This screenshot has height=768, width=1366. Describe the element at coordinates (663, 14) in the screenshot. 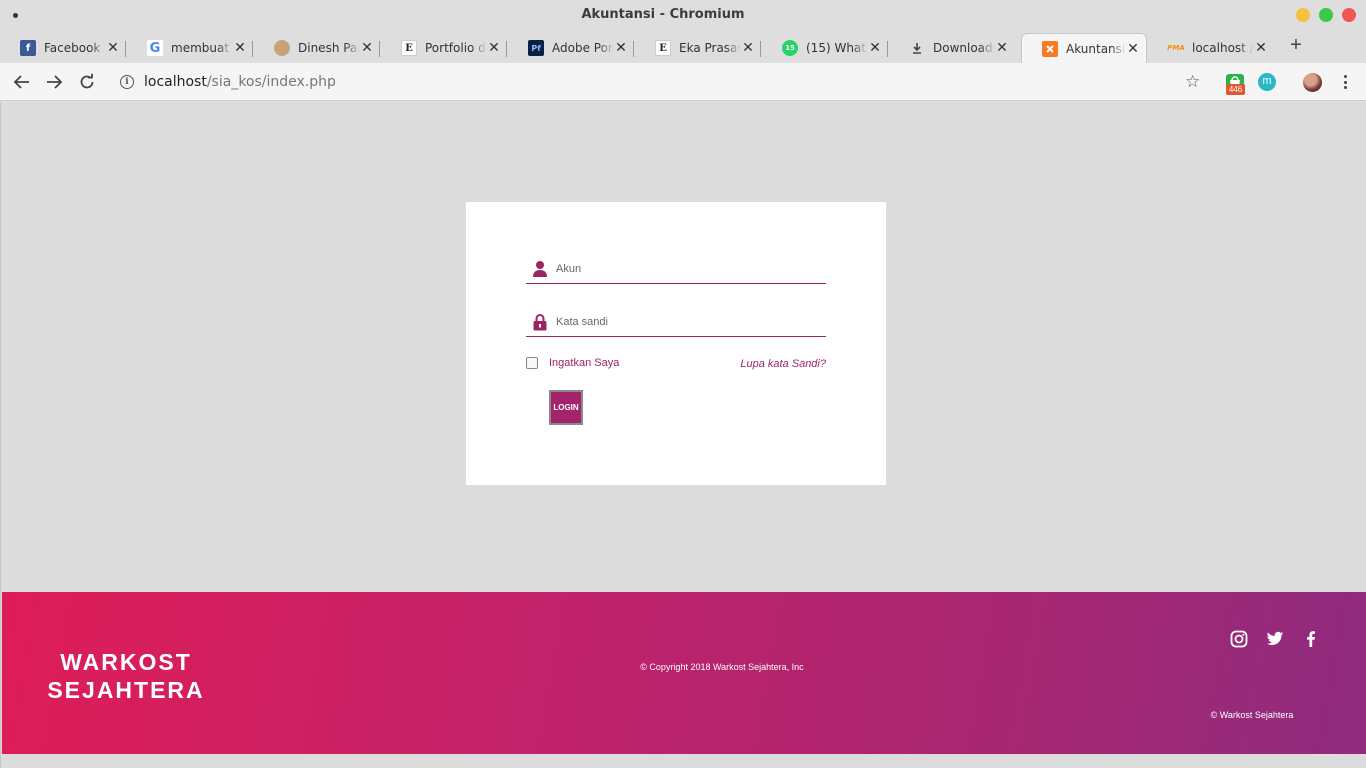

I see `window-title: Akuntansi - Chromium` at that location.